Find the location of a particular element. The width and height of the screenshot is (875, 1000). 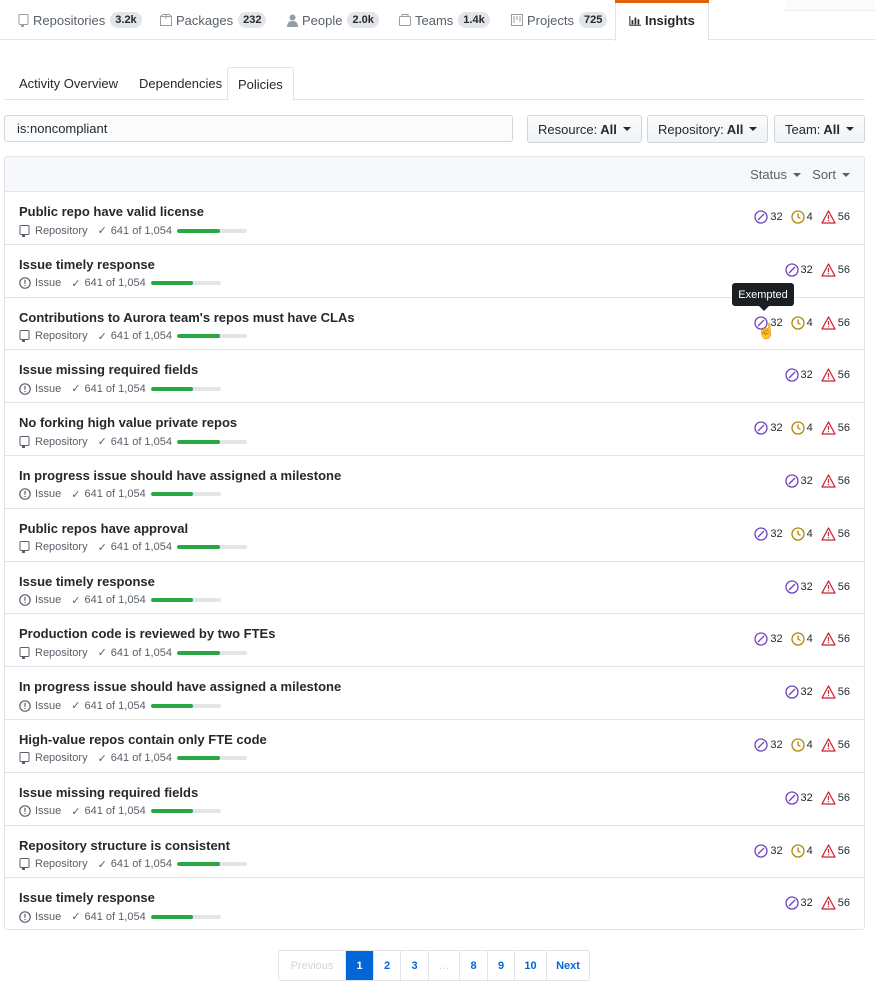

tab-label: Projects is located at coordinates (550, 20).